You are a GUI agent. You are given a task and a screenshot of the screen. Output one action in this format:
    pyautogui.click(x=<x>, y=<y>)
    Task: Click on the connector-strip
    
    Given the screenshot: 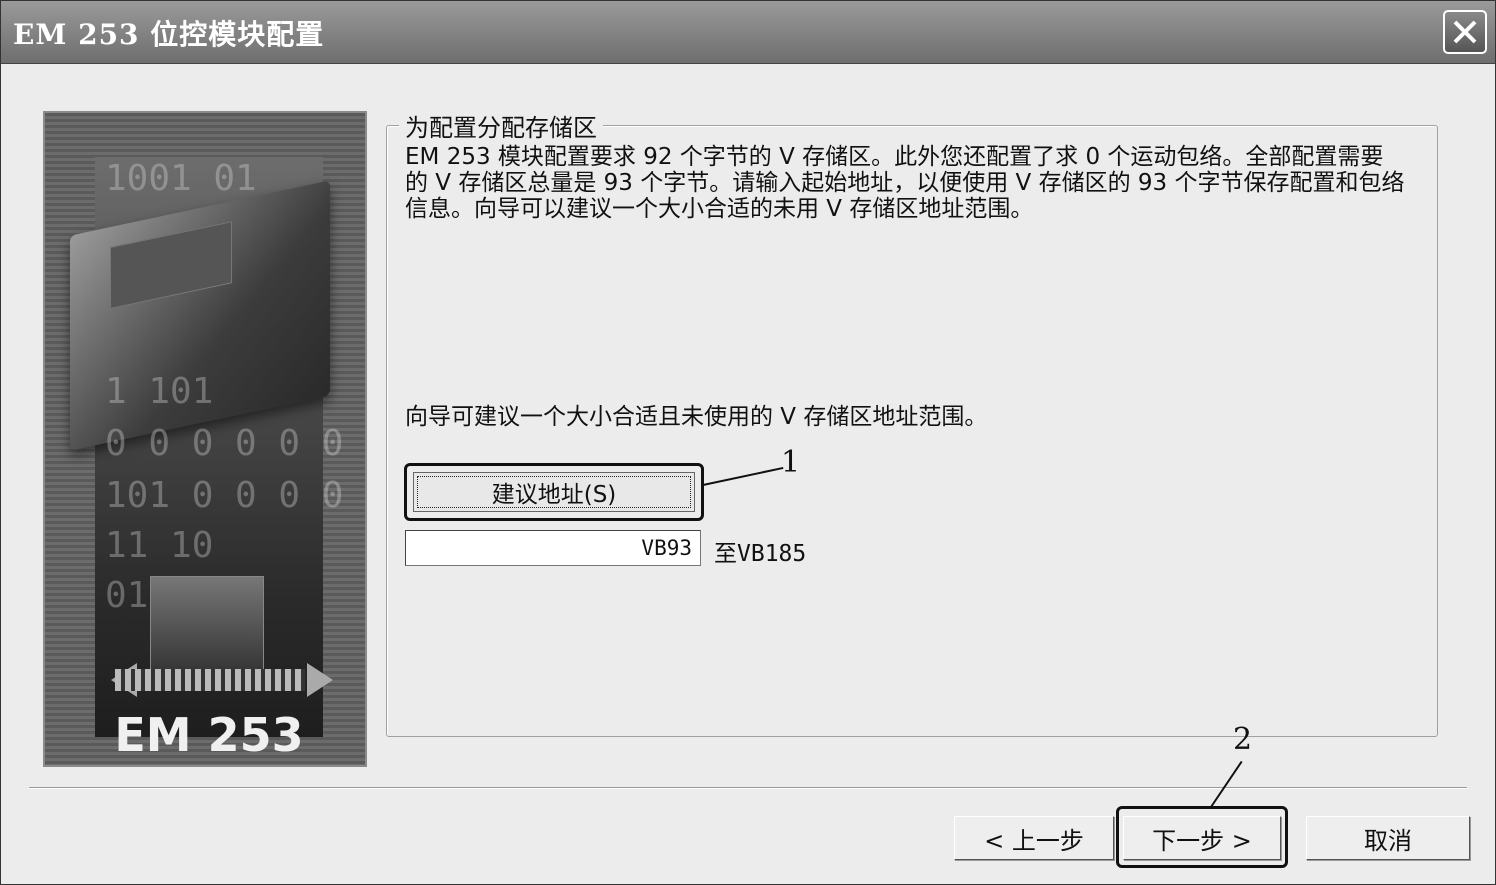 What is the action you would take?
    pyautogui.click(x=210, y=680)
    